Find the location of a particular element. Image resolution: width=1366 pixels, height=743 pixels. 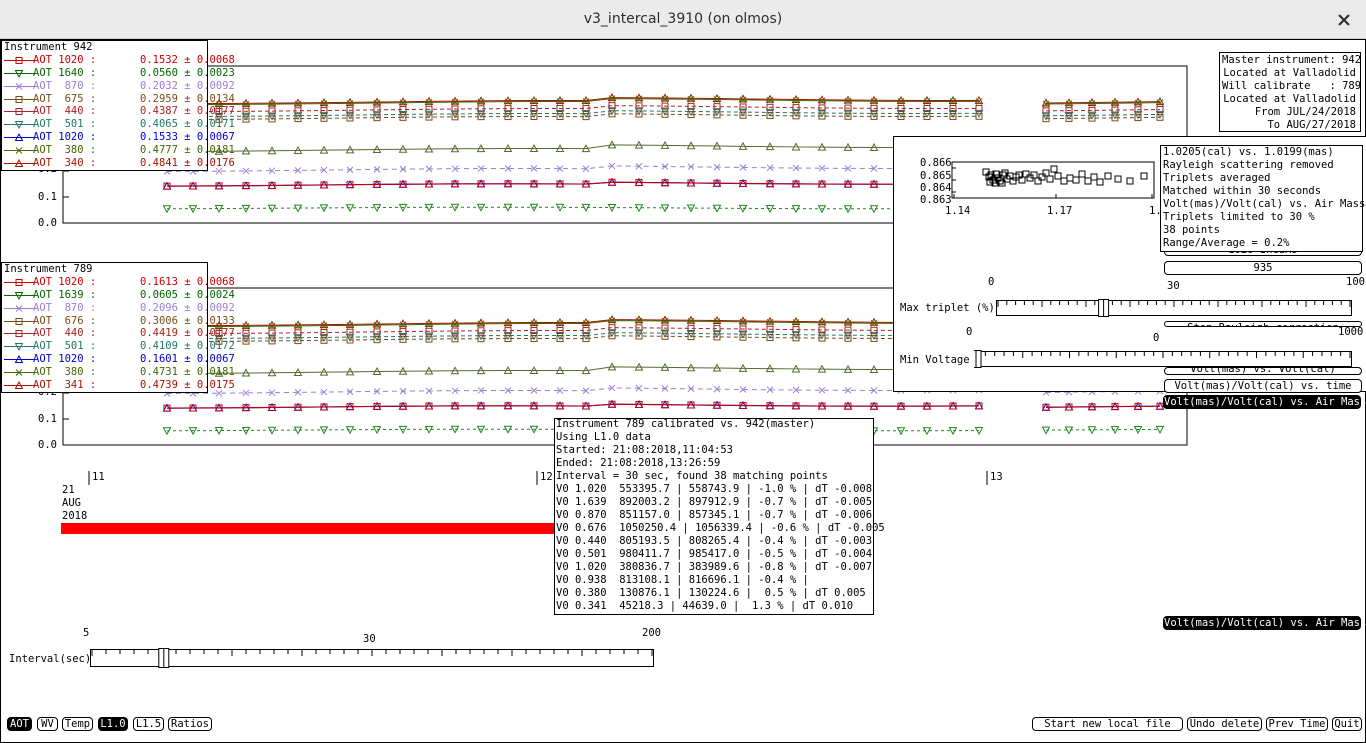

volt-vs-airmass-button-2: Volt(mas)/Volt(cal) vs. Air Mass is located at coordinates (1264, 623).